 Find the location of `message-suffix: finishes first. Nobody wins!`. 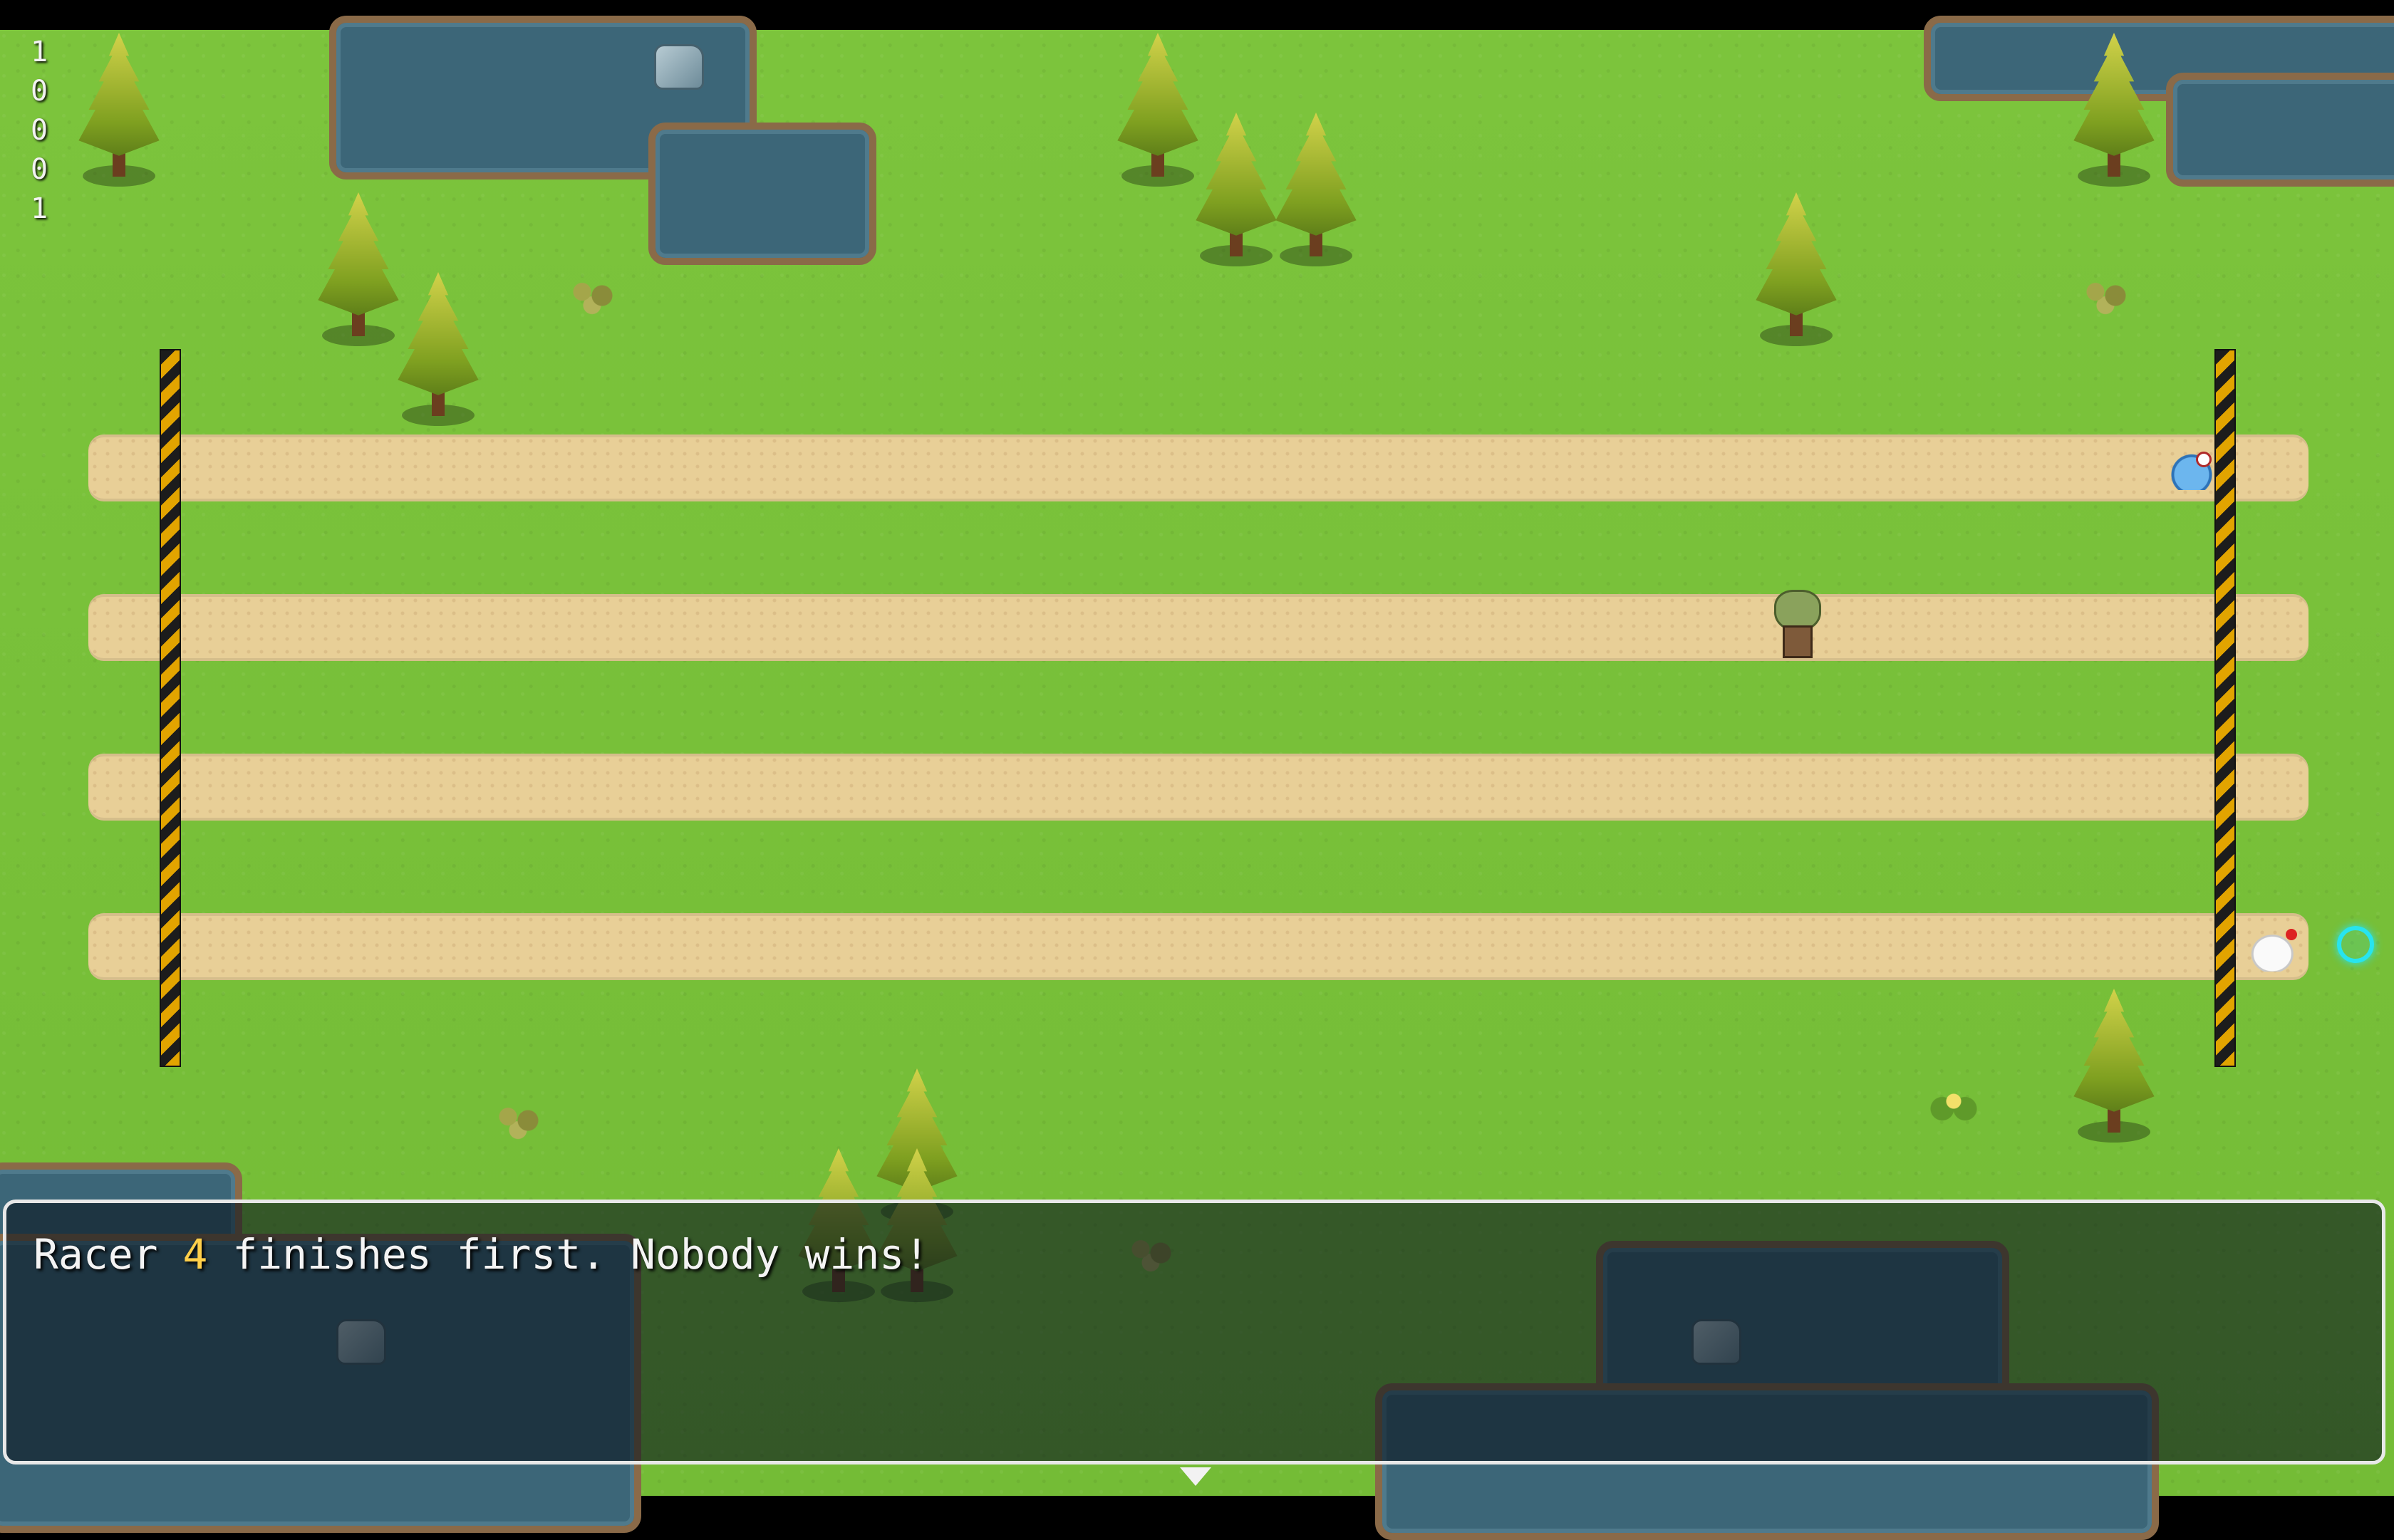

message-suffix: finishes first. Nobody wins! is located at coordinates (568, 1255).